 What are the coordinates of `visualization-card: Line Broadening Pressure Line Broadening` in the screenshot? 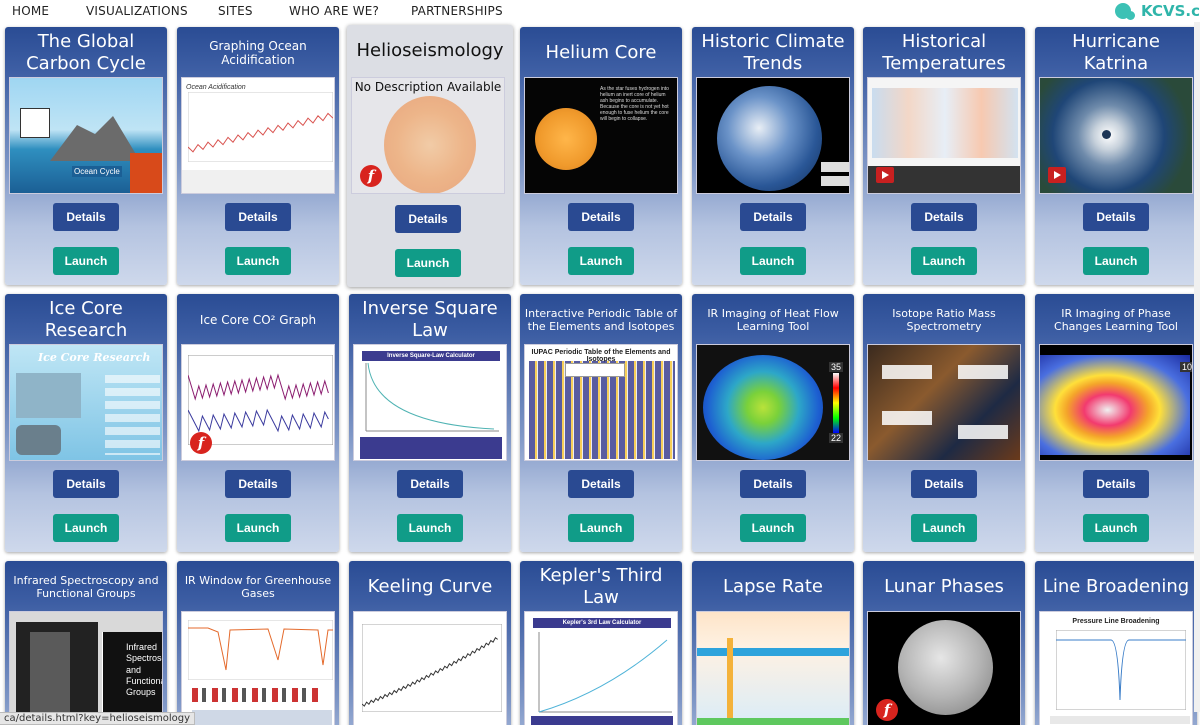 It's located at (1116, 643).